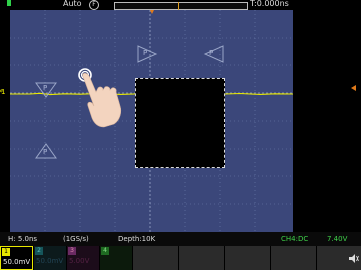 This screenshot has height=270, width=361. What do you see at coordinates (82, 258) in the screenshot?
I see `channel-3-box: 3 5.00V` at bounding box center [82, 258].